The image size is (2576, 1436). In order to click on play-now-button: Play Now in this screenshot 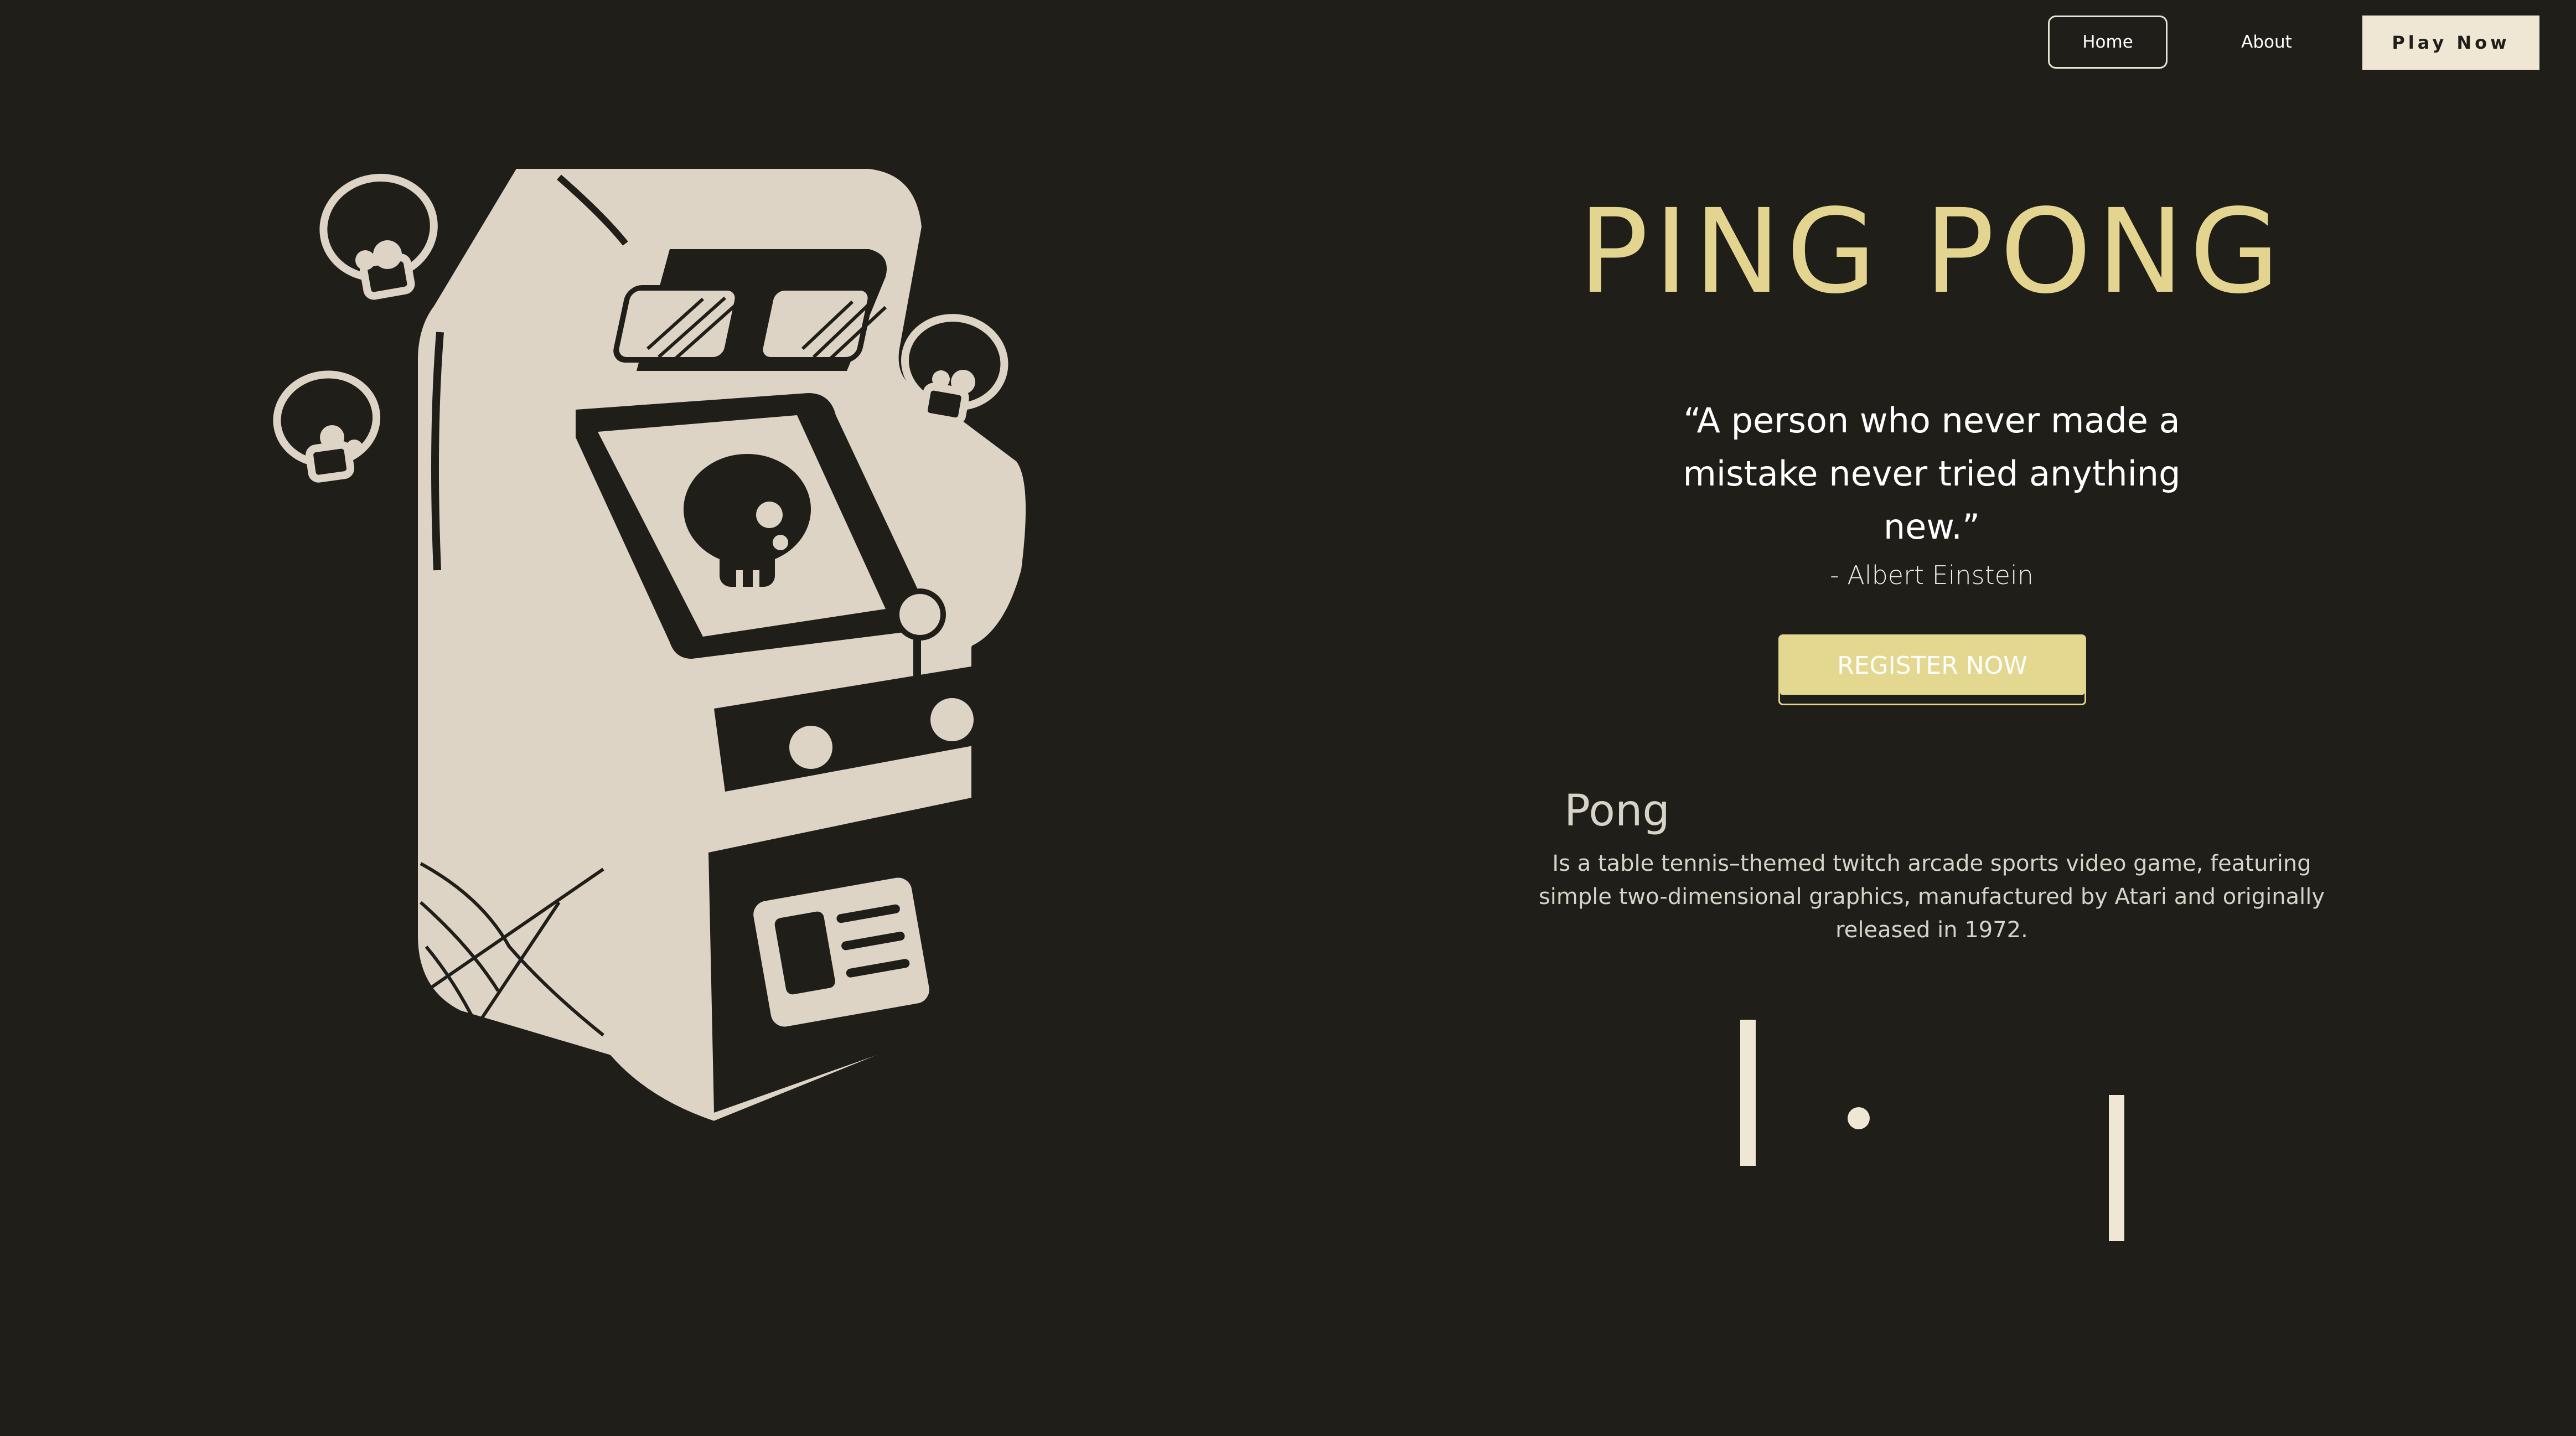, I will do `click(2450, 43)`.